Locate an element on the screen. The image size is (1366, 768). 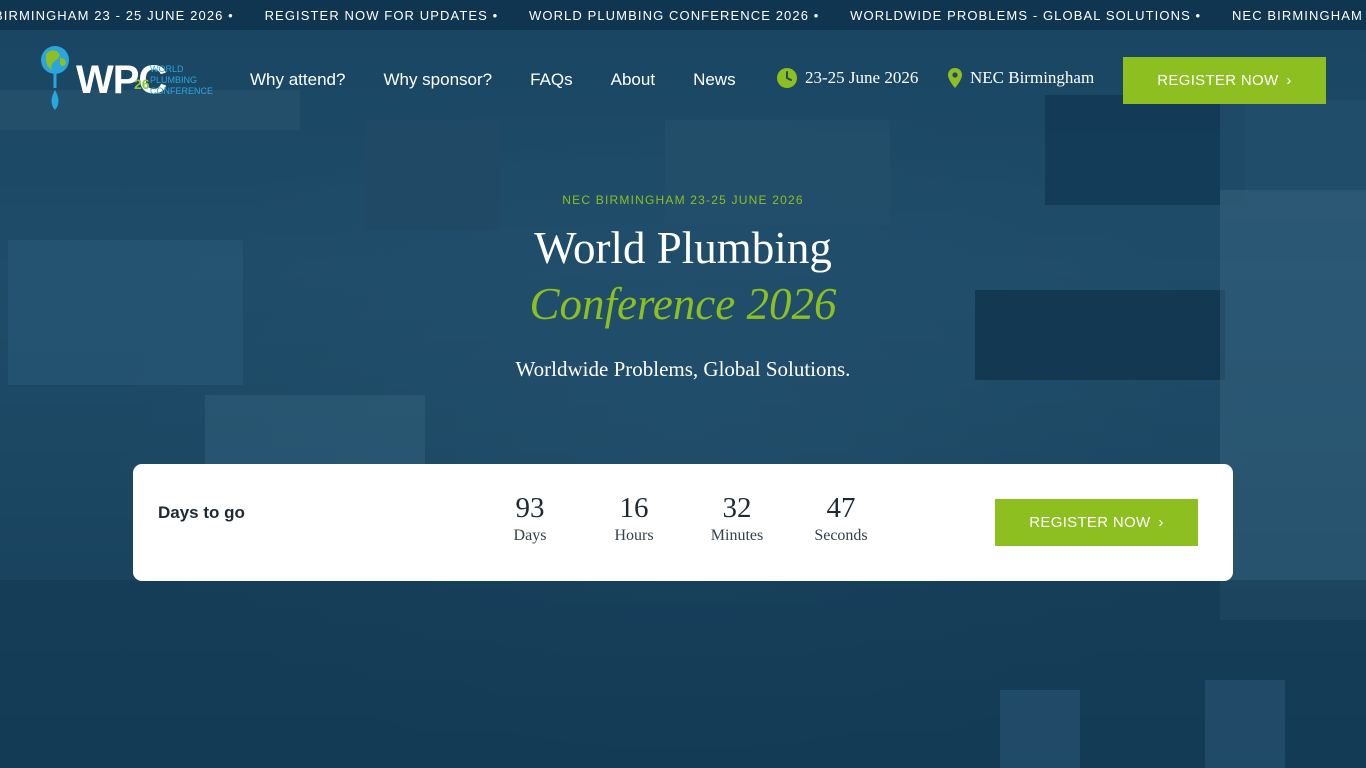
ticker-item: NEC BIRMINGHAM 23 - 25 JUNE 2026 is located at coordinates (1298, 15).